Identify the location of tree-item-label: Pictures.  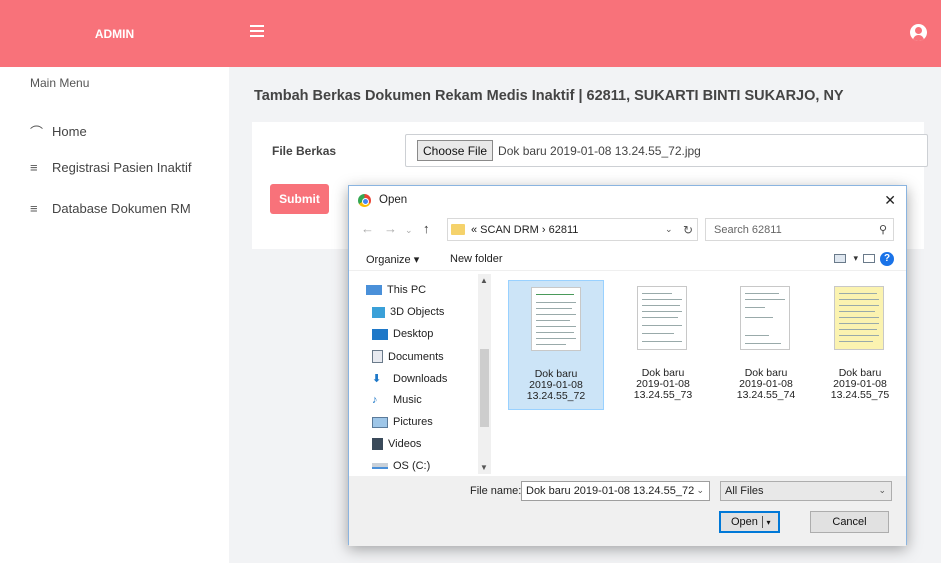
(413, 422).